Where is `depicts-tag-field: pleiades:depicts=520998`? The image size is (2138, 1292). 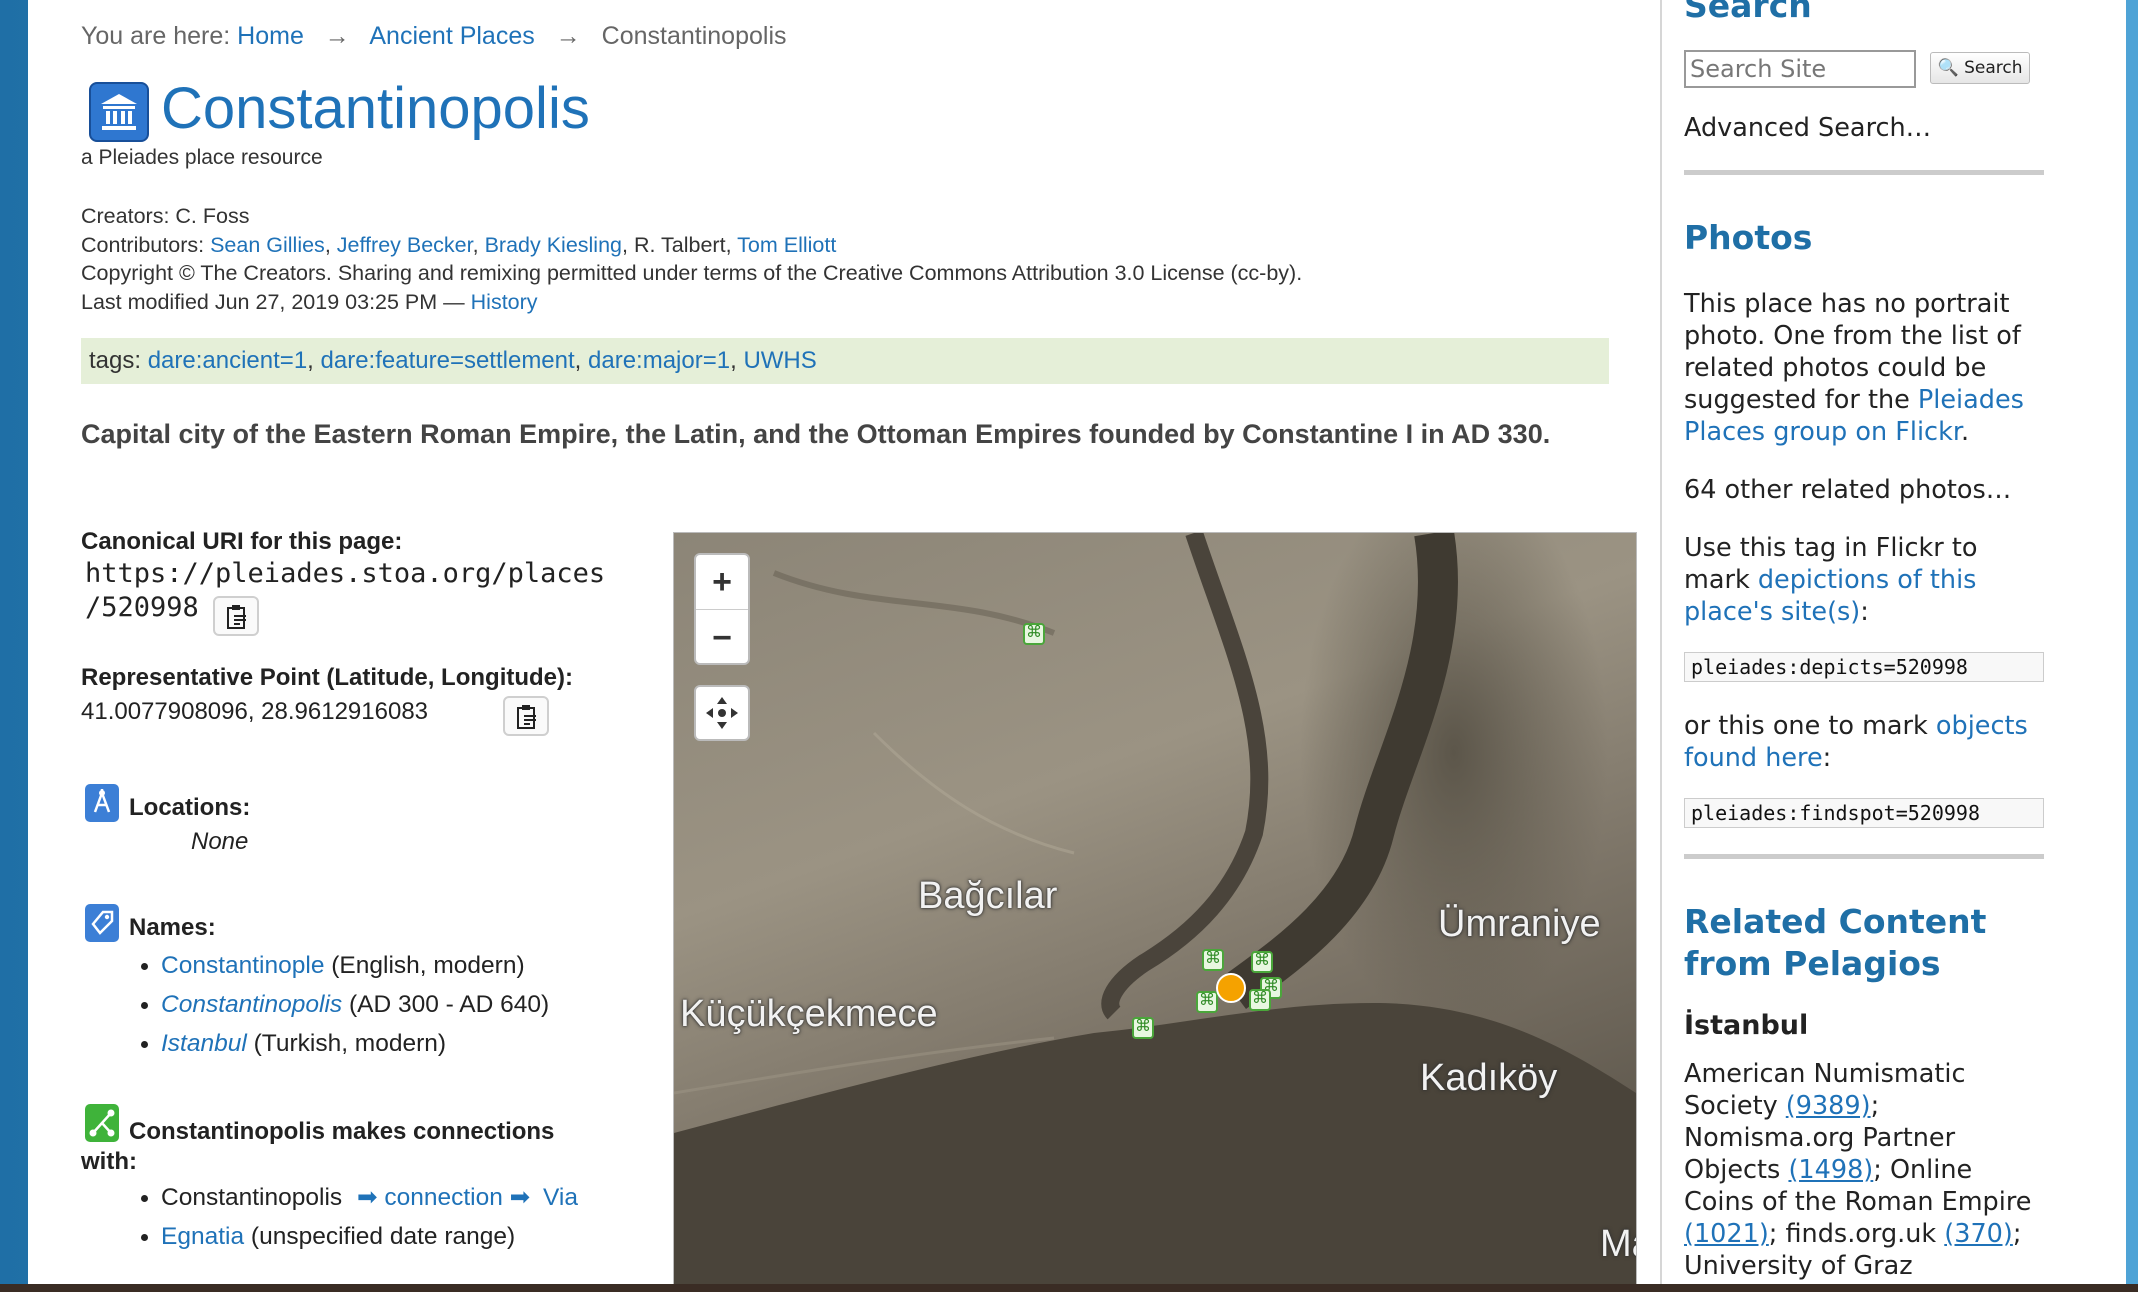
depicts-tag-field: pleiades:depicts=520998 is located at coordinates (1864, 667).